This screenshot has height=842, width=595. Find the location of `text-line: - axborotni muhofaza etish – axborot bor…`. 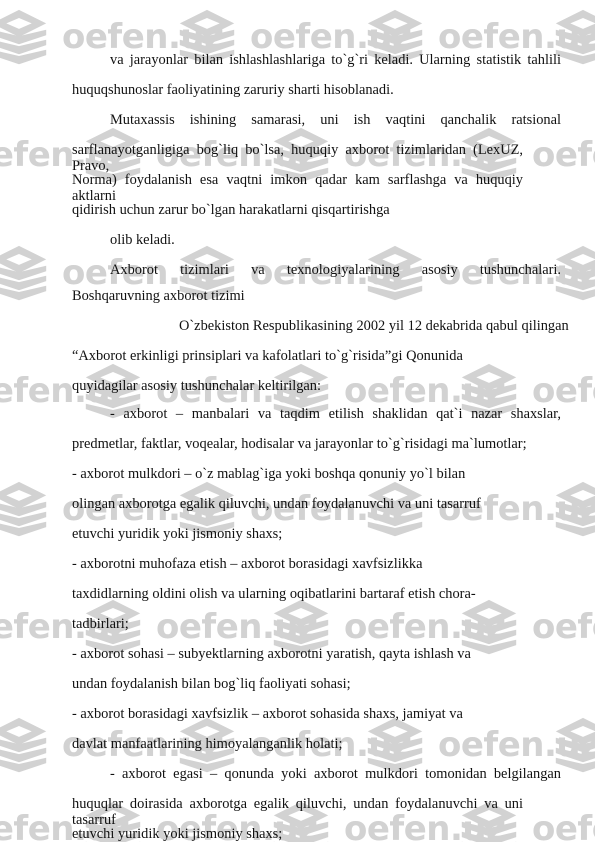

text-line: - axborotni muhofaza etish – axborot bor… is located at coordinates (247, 564).